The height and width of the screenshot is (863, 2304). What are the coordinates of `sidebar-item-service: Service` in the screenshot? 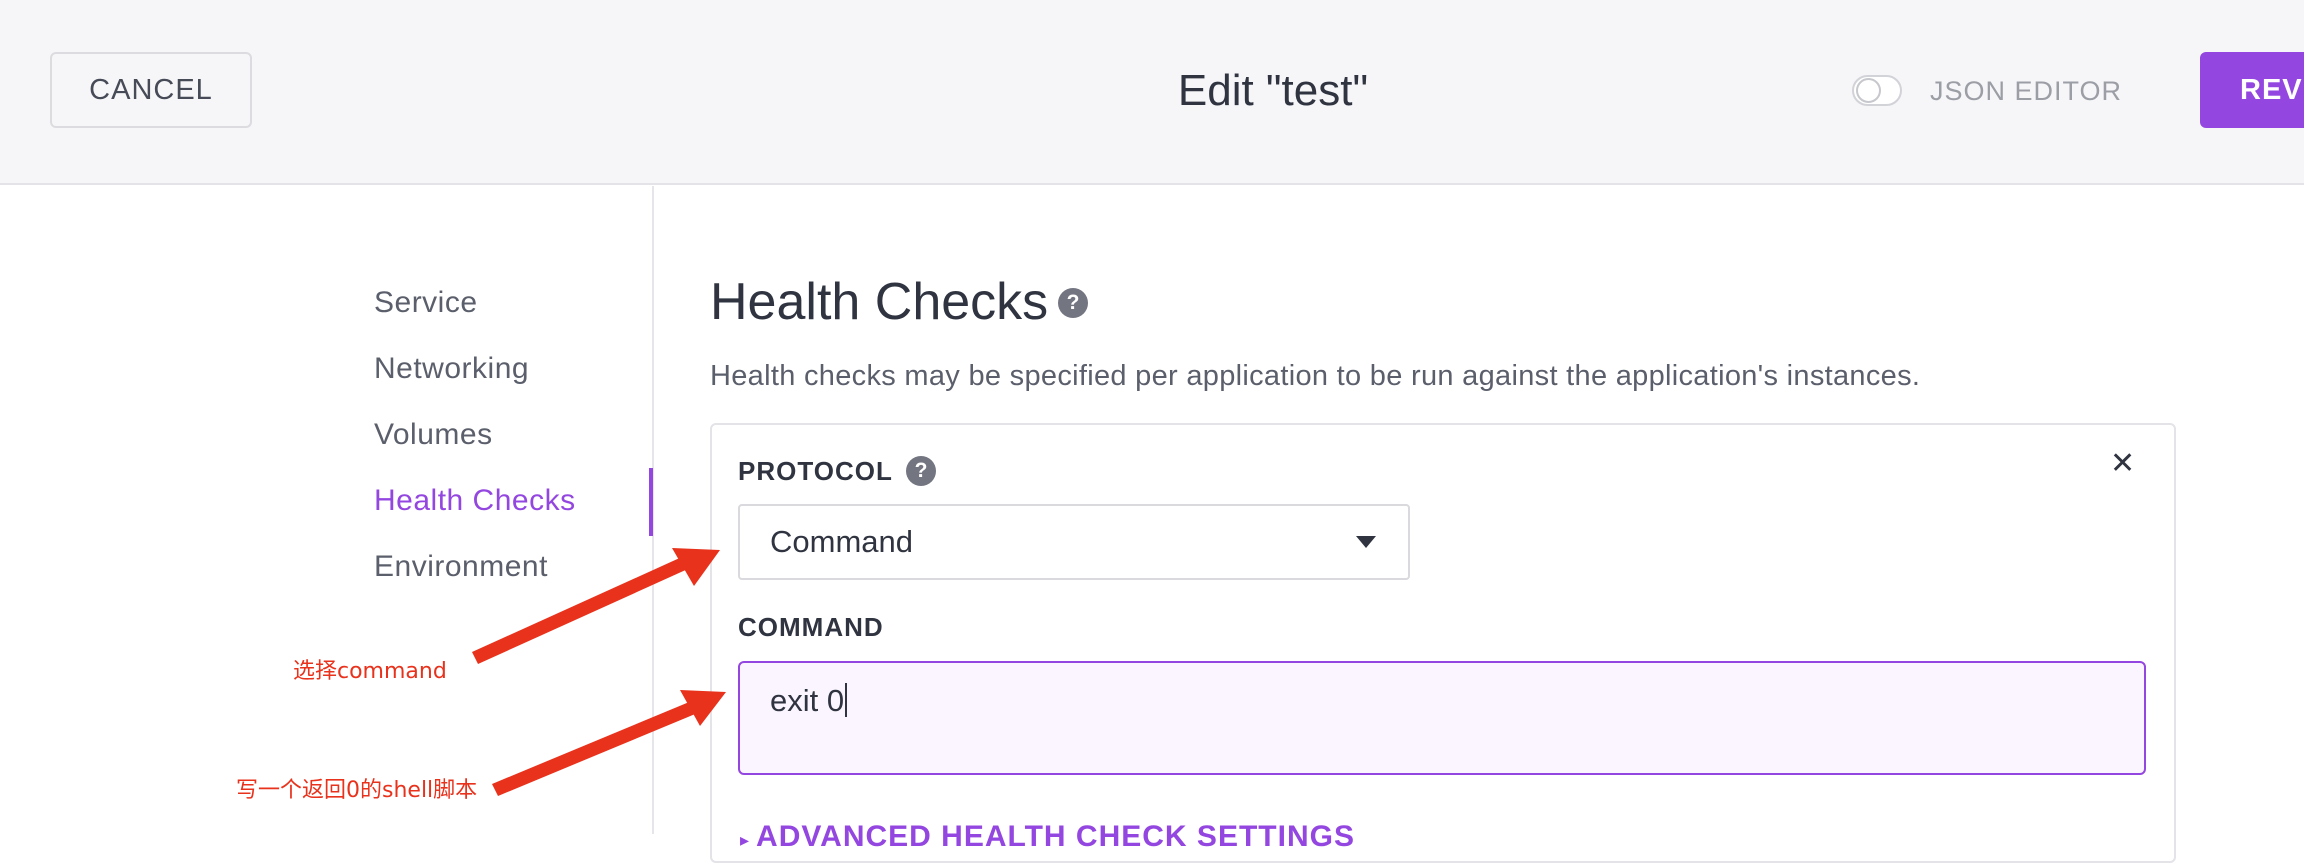 It's located at (426, 303).